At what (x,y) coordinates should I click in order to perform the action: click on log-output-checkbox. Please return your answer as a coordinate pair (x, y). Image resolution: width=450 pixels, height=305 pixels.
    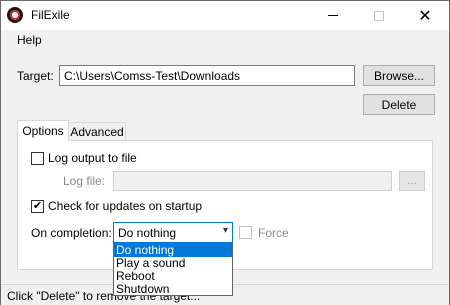
    Looking at the image, I should click on (37, 158).